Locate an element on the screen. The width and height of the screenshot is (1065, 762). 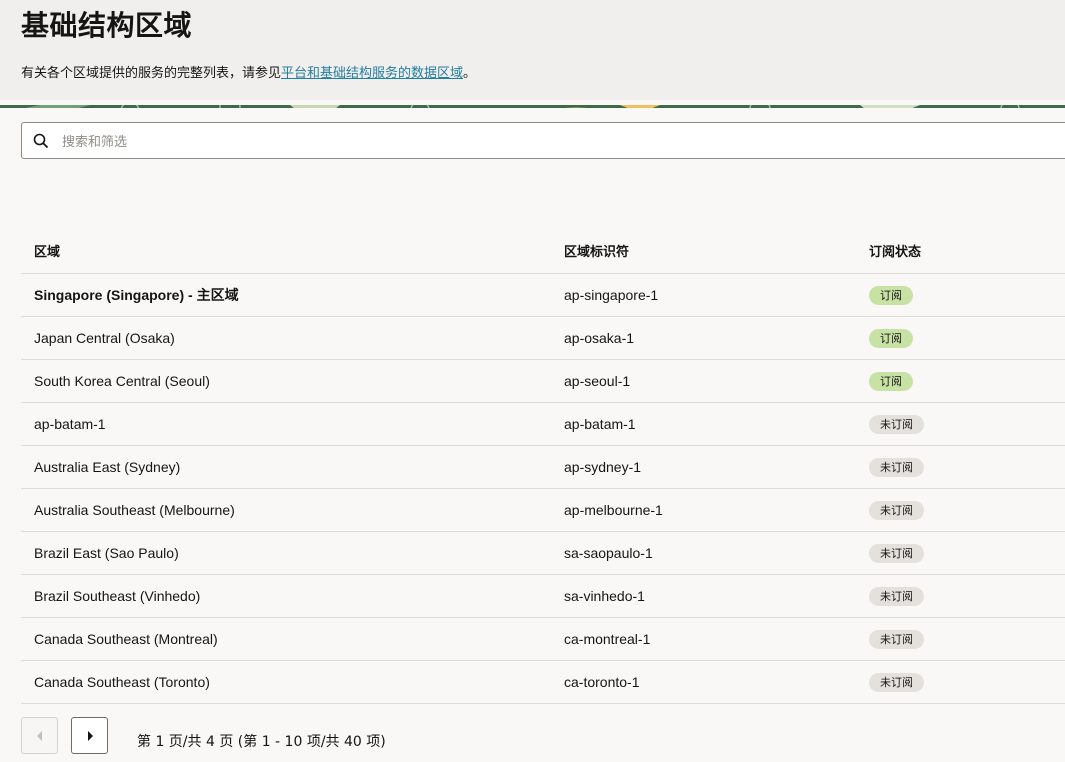
region-identifier: ca-toronto-1 is located at coordinates (703, 682).